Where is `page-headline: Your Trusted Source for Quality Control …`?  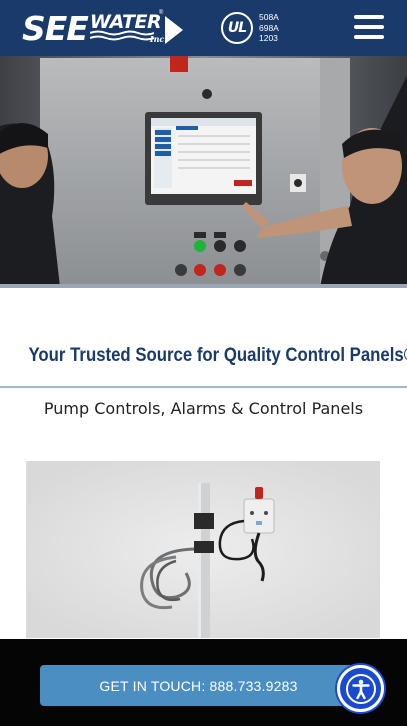 page-headline: Your Trusted Source for Quality Control … is located at coordinates (217, 355).